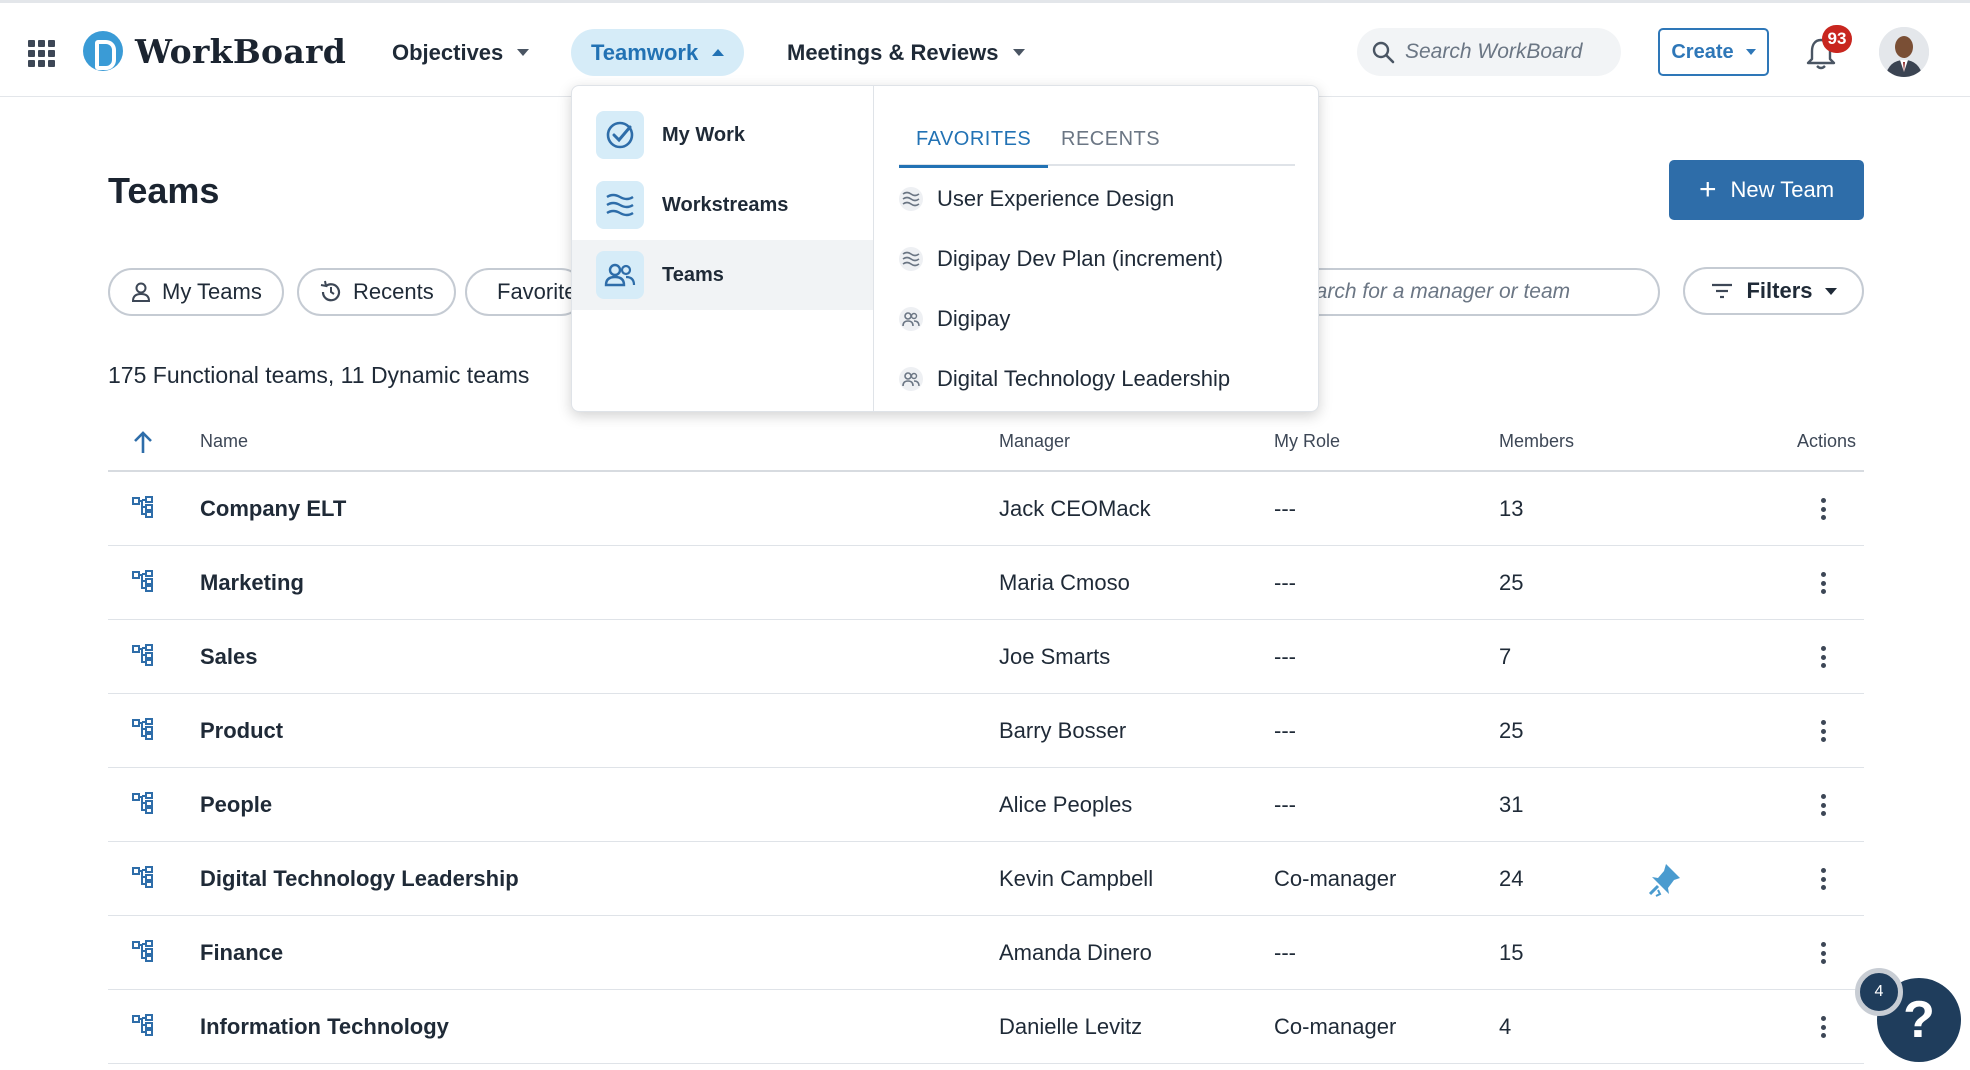 The height and width of the screenshot is (1070, 1970). I want to click on tab-recents: RECENTS, so click(1110, 146).